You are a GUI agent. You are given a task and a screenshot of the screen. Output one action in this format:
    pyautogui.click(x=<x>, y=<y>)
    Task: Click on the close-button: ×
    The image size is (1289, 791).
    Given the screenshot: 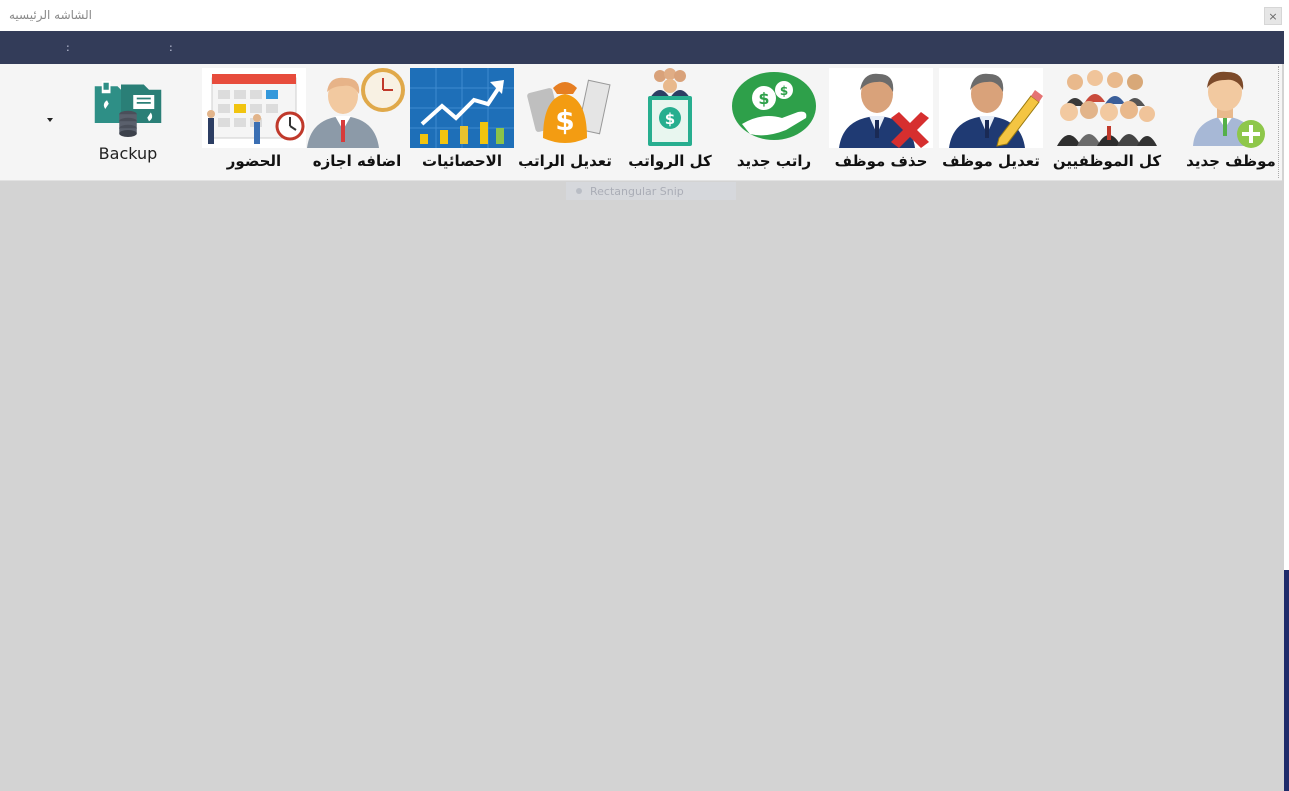 What is the action you would take?
    pyautogui.click(x=1273, y=16)
    